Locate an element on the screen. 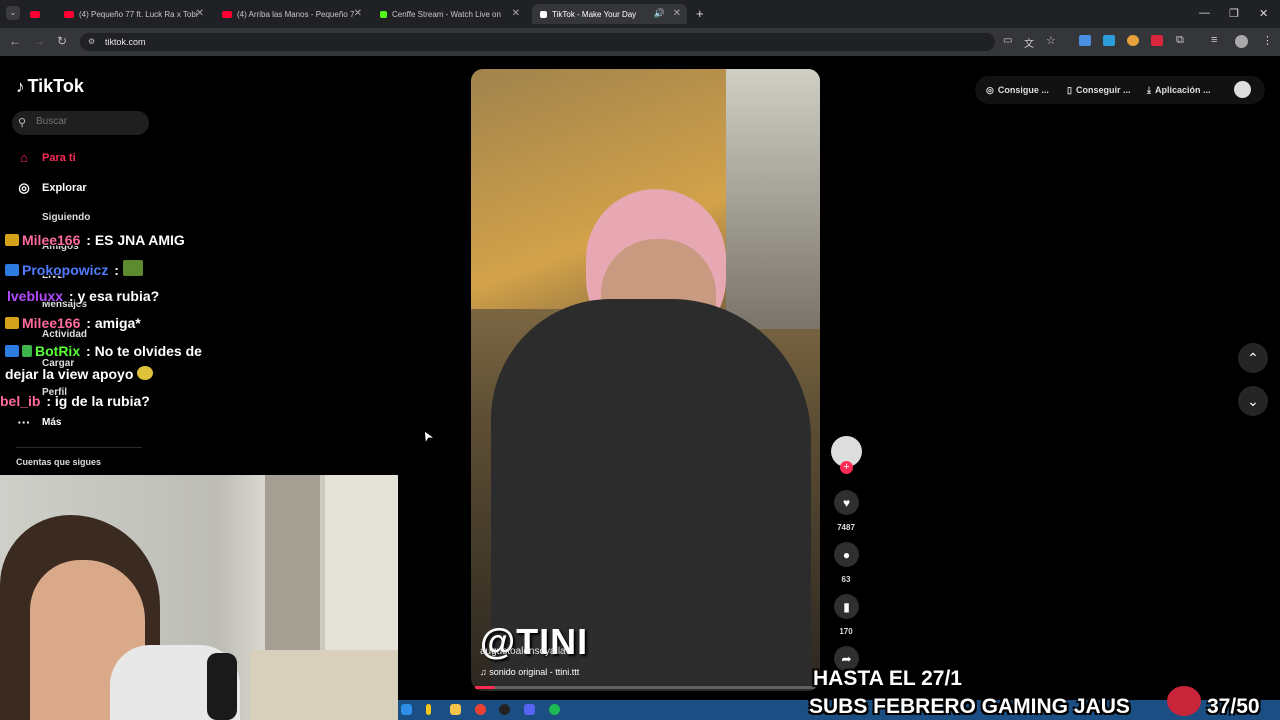 Image resolution: width=1280 pixels, height=720 pixels. like-button: ♥ is located at coordinates (846, 502).